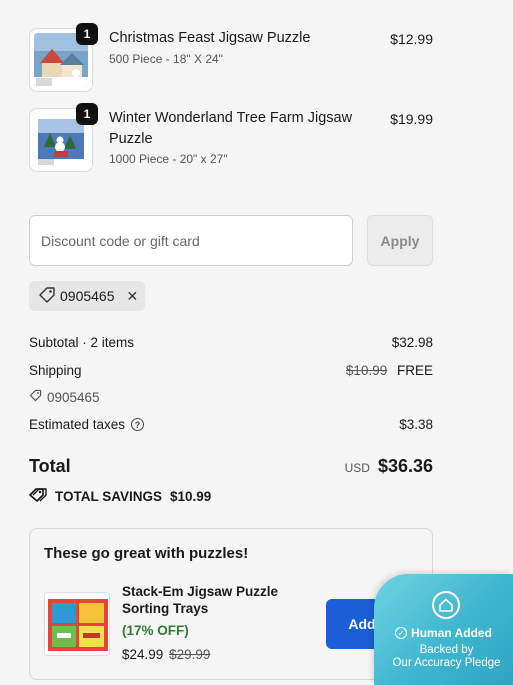  I want to click on item-variant: 500 Piece - 18" X 24", so click(166, 59).